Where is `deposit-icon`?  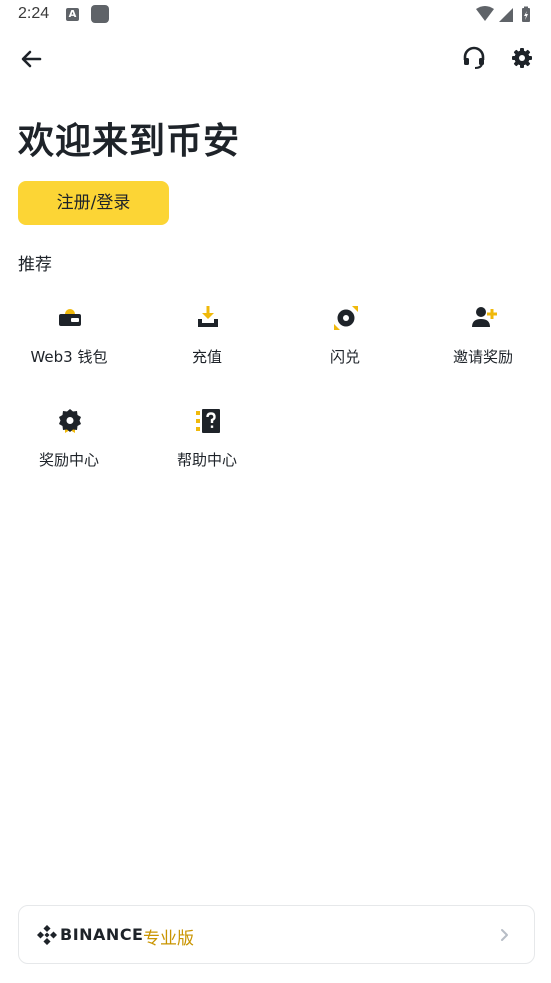
deposit-icon is located at coordinates (208, 316).